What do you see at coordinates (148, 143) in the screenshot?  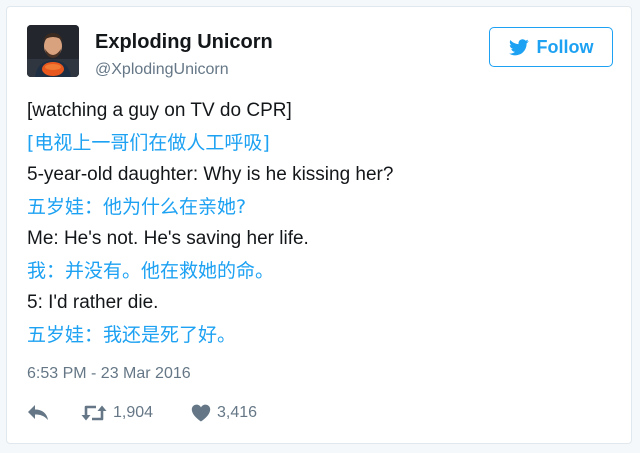 I see `tweet-line-translation: [电视上一哥们在做人工呼吸]` at bounding box center [148, 143].